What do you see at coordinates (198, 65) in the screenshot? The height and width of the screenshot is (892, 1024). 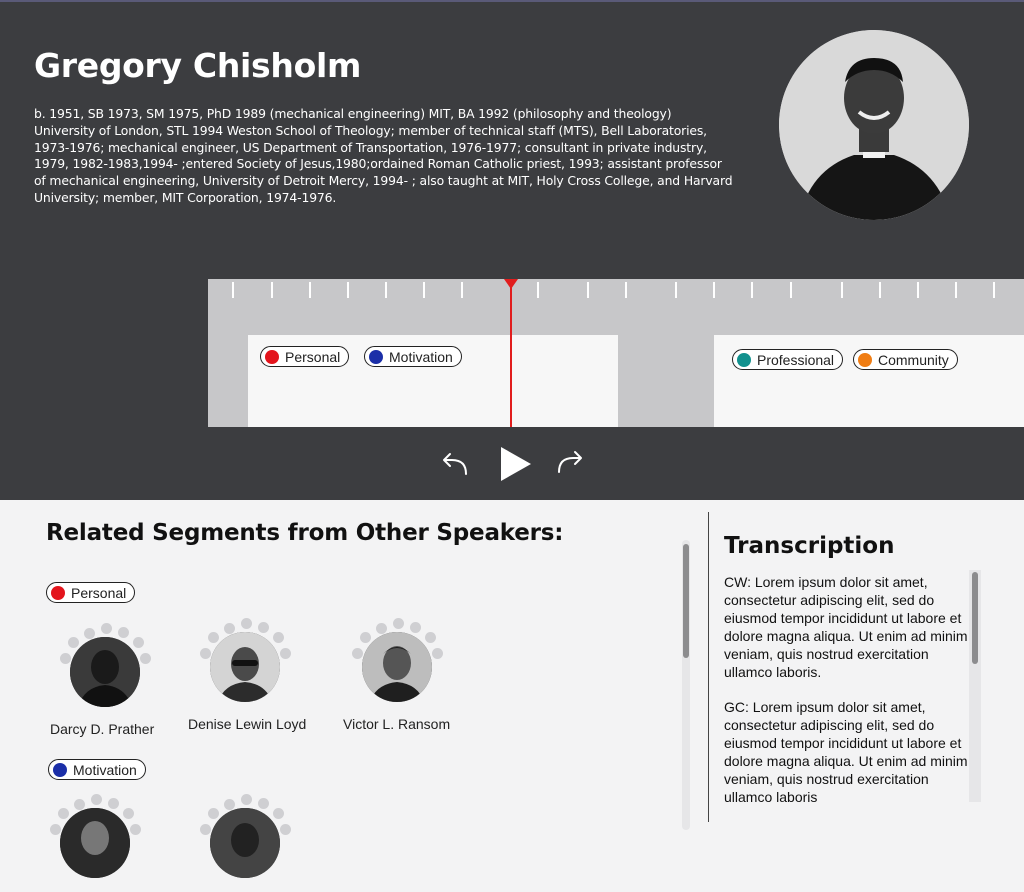 I see `speaker-name: Gregory Chisholm` at bounding box center [198, 65].